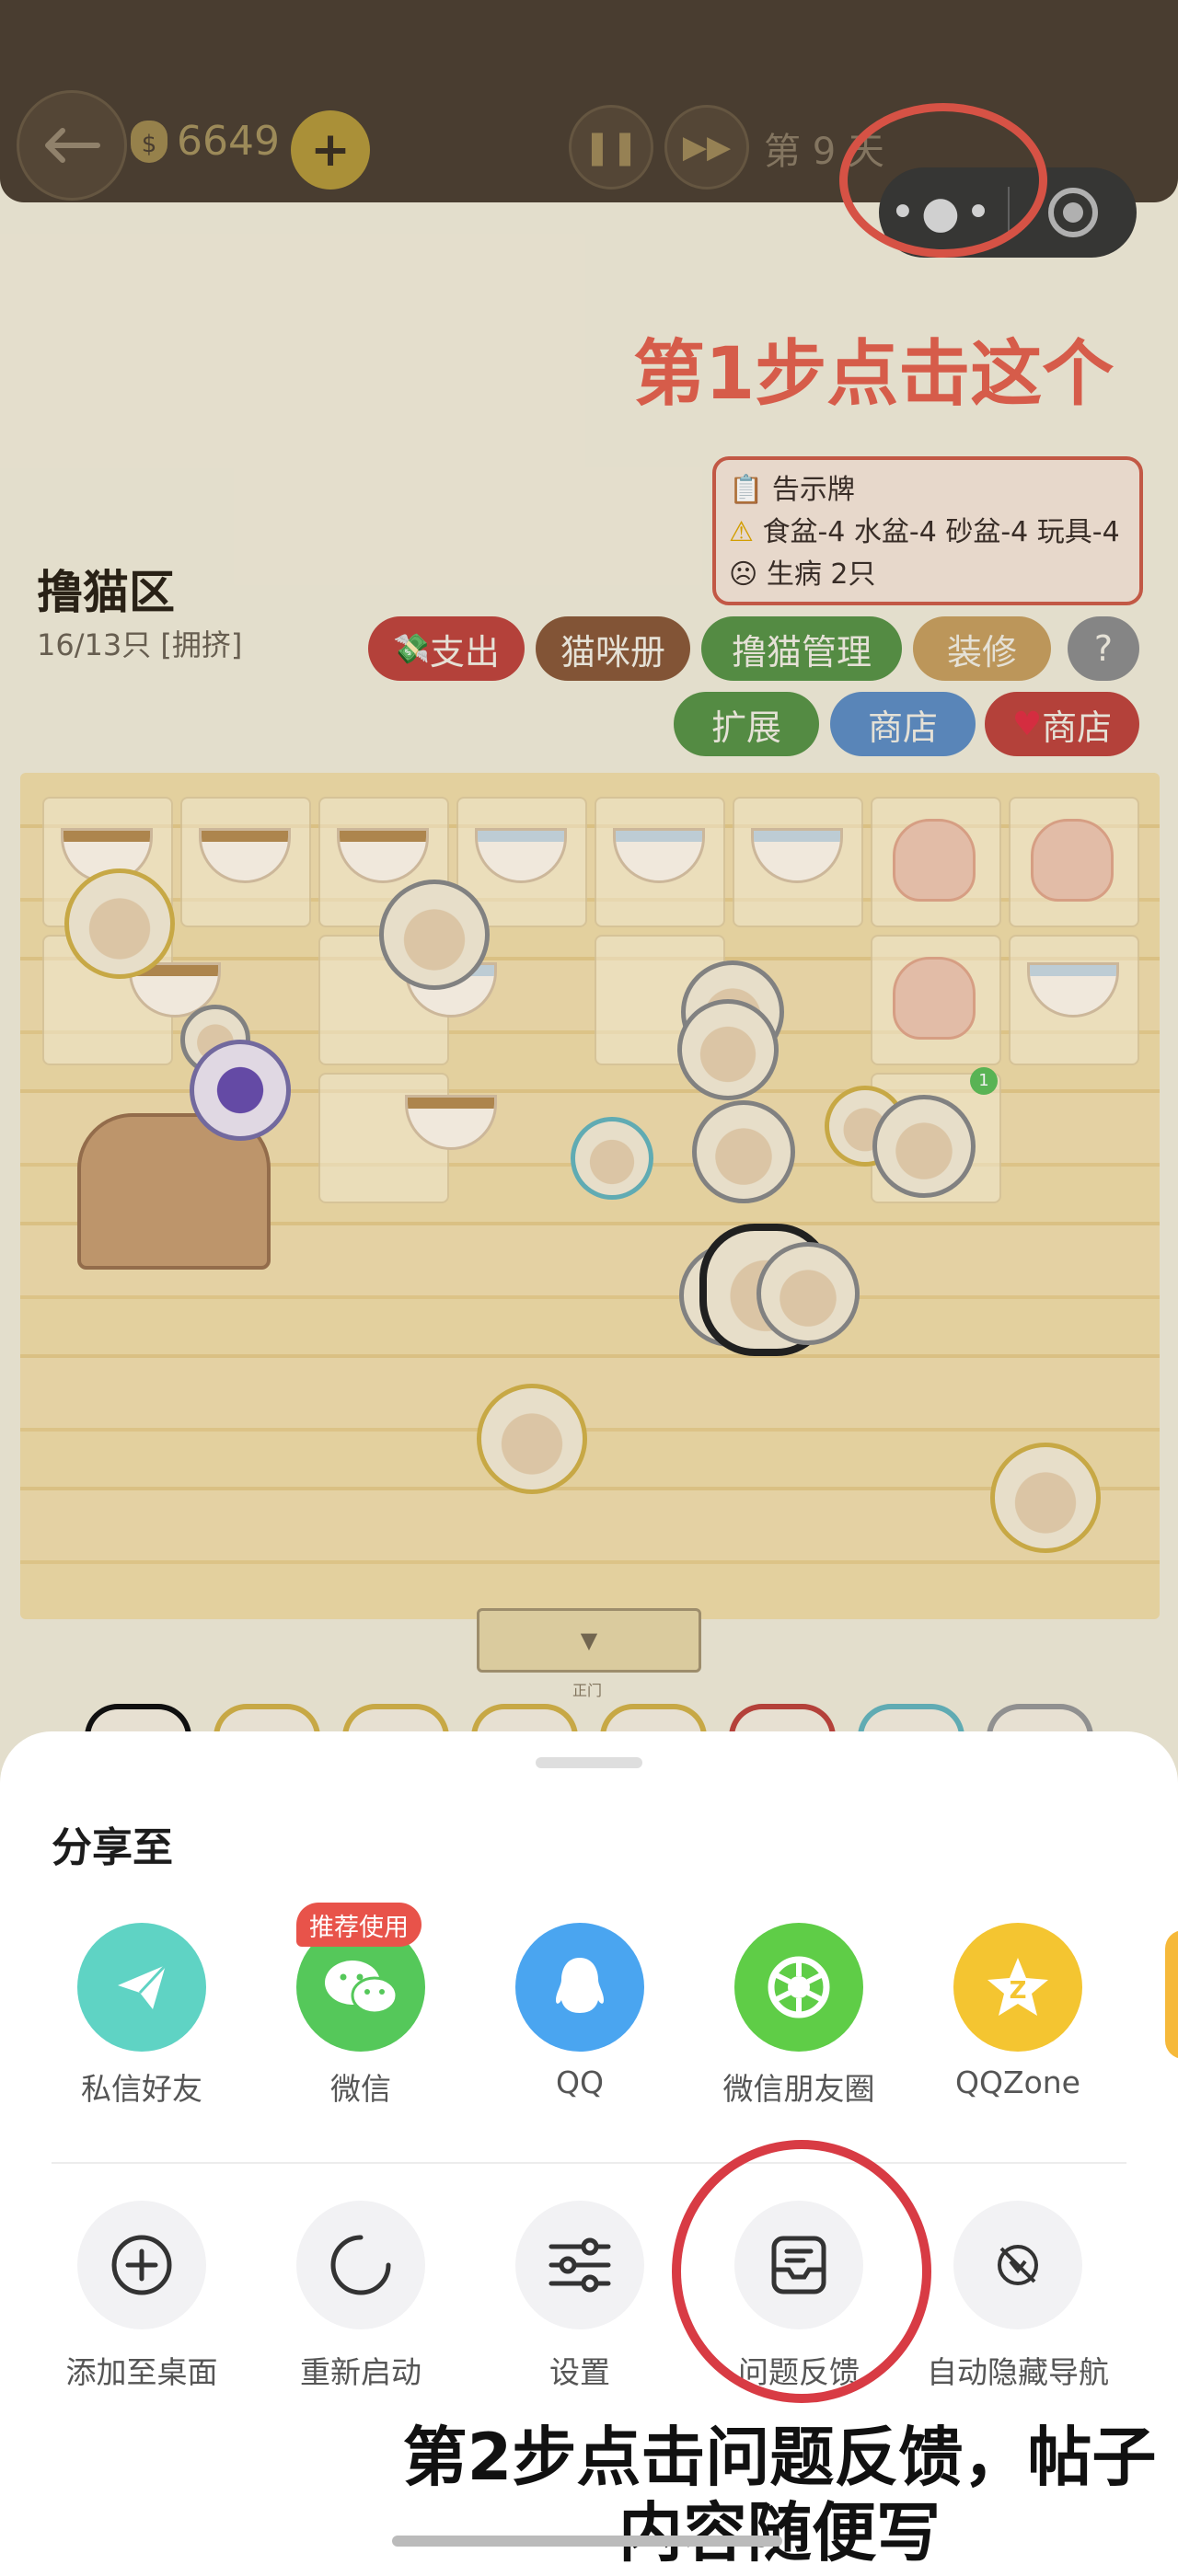  Describe the element at coordinates (873, 374) in the screenshot. I see `annotation-step1: 第1步点击这个` at that location.